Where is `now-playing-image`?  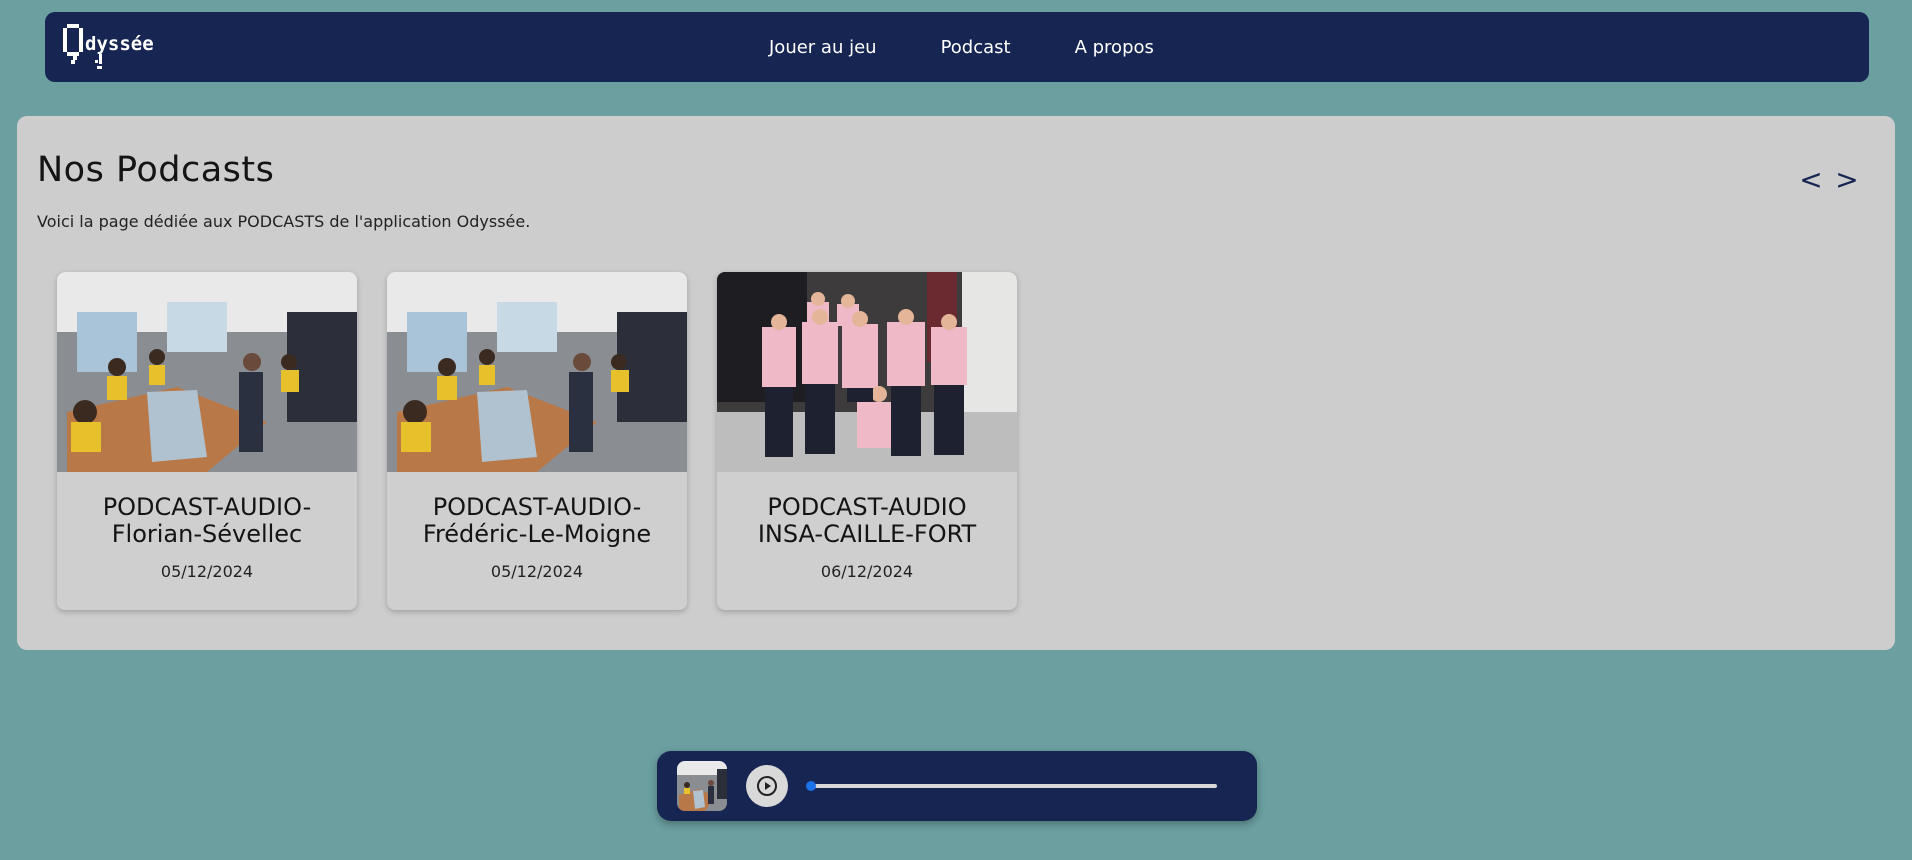 now-playing-image is located at coordinates (702, 786).